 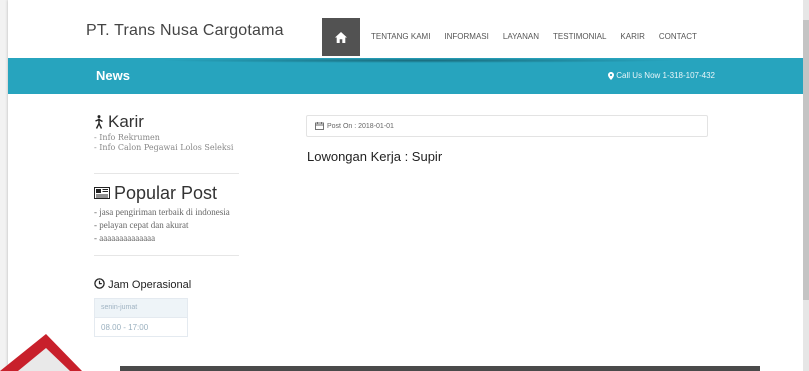 I want to click on home-button, so click(x=341, y=37).